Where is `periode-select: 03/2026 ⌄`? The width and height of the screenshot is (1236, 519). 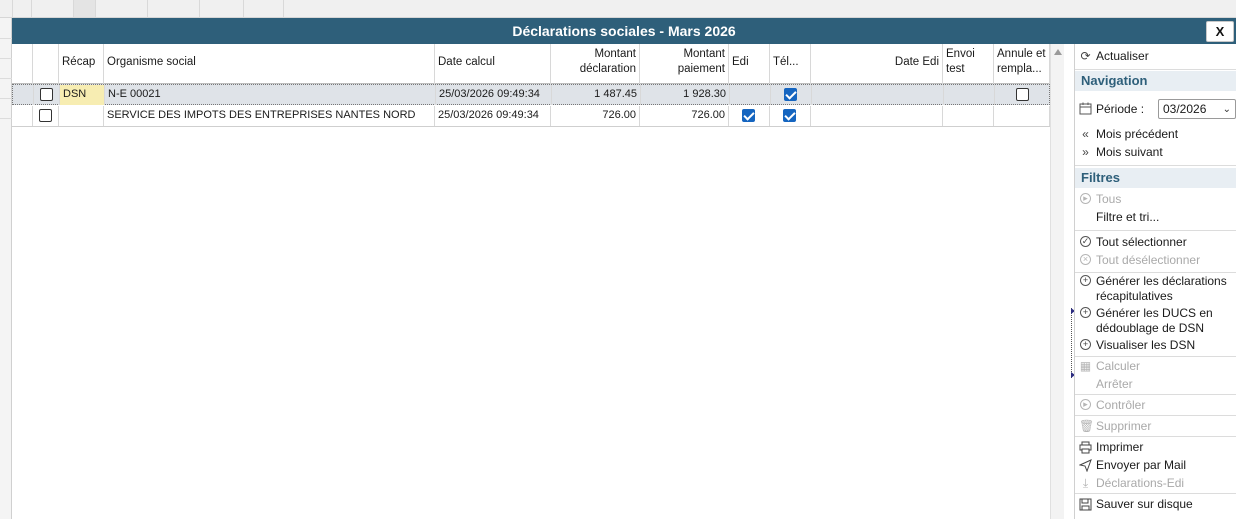 periode-select: 03/2026 ⌄ is located at coordinates (1197, 109).